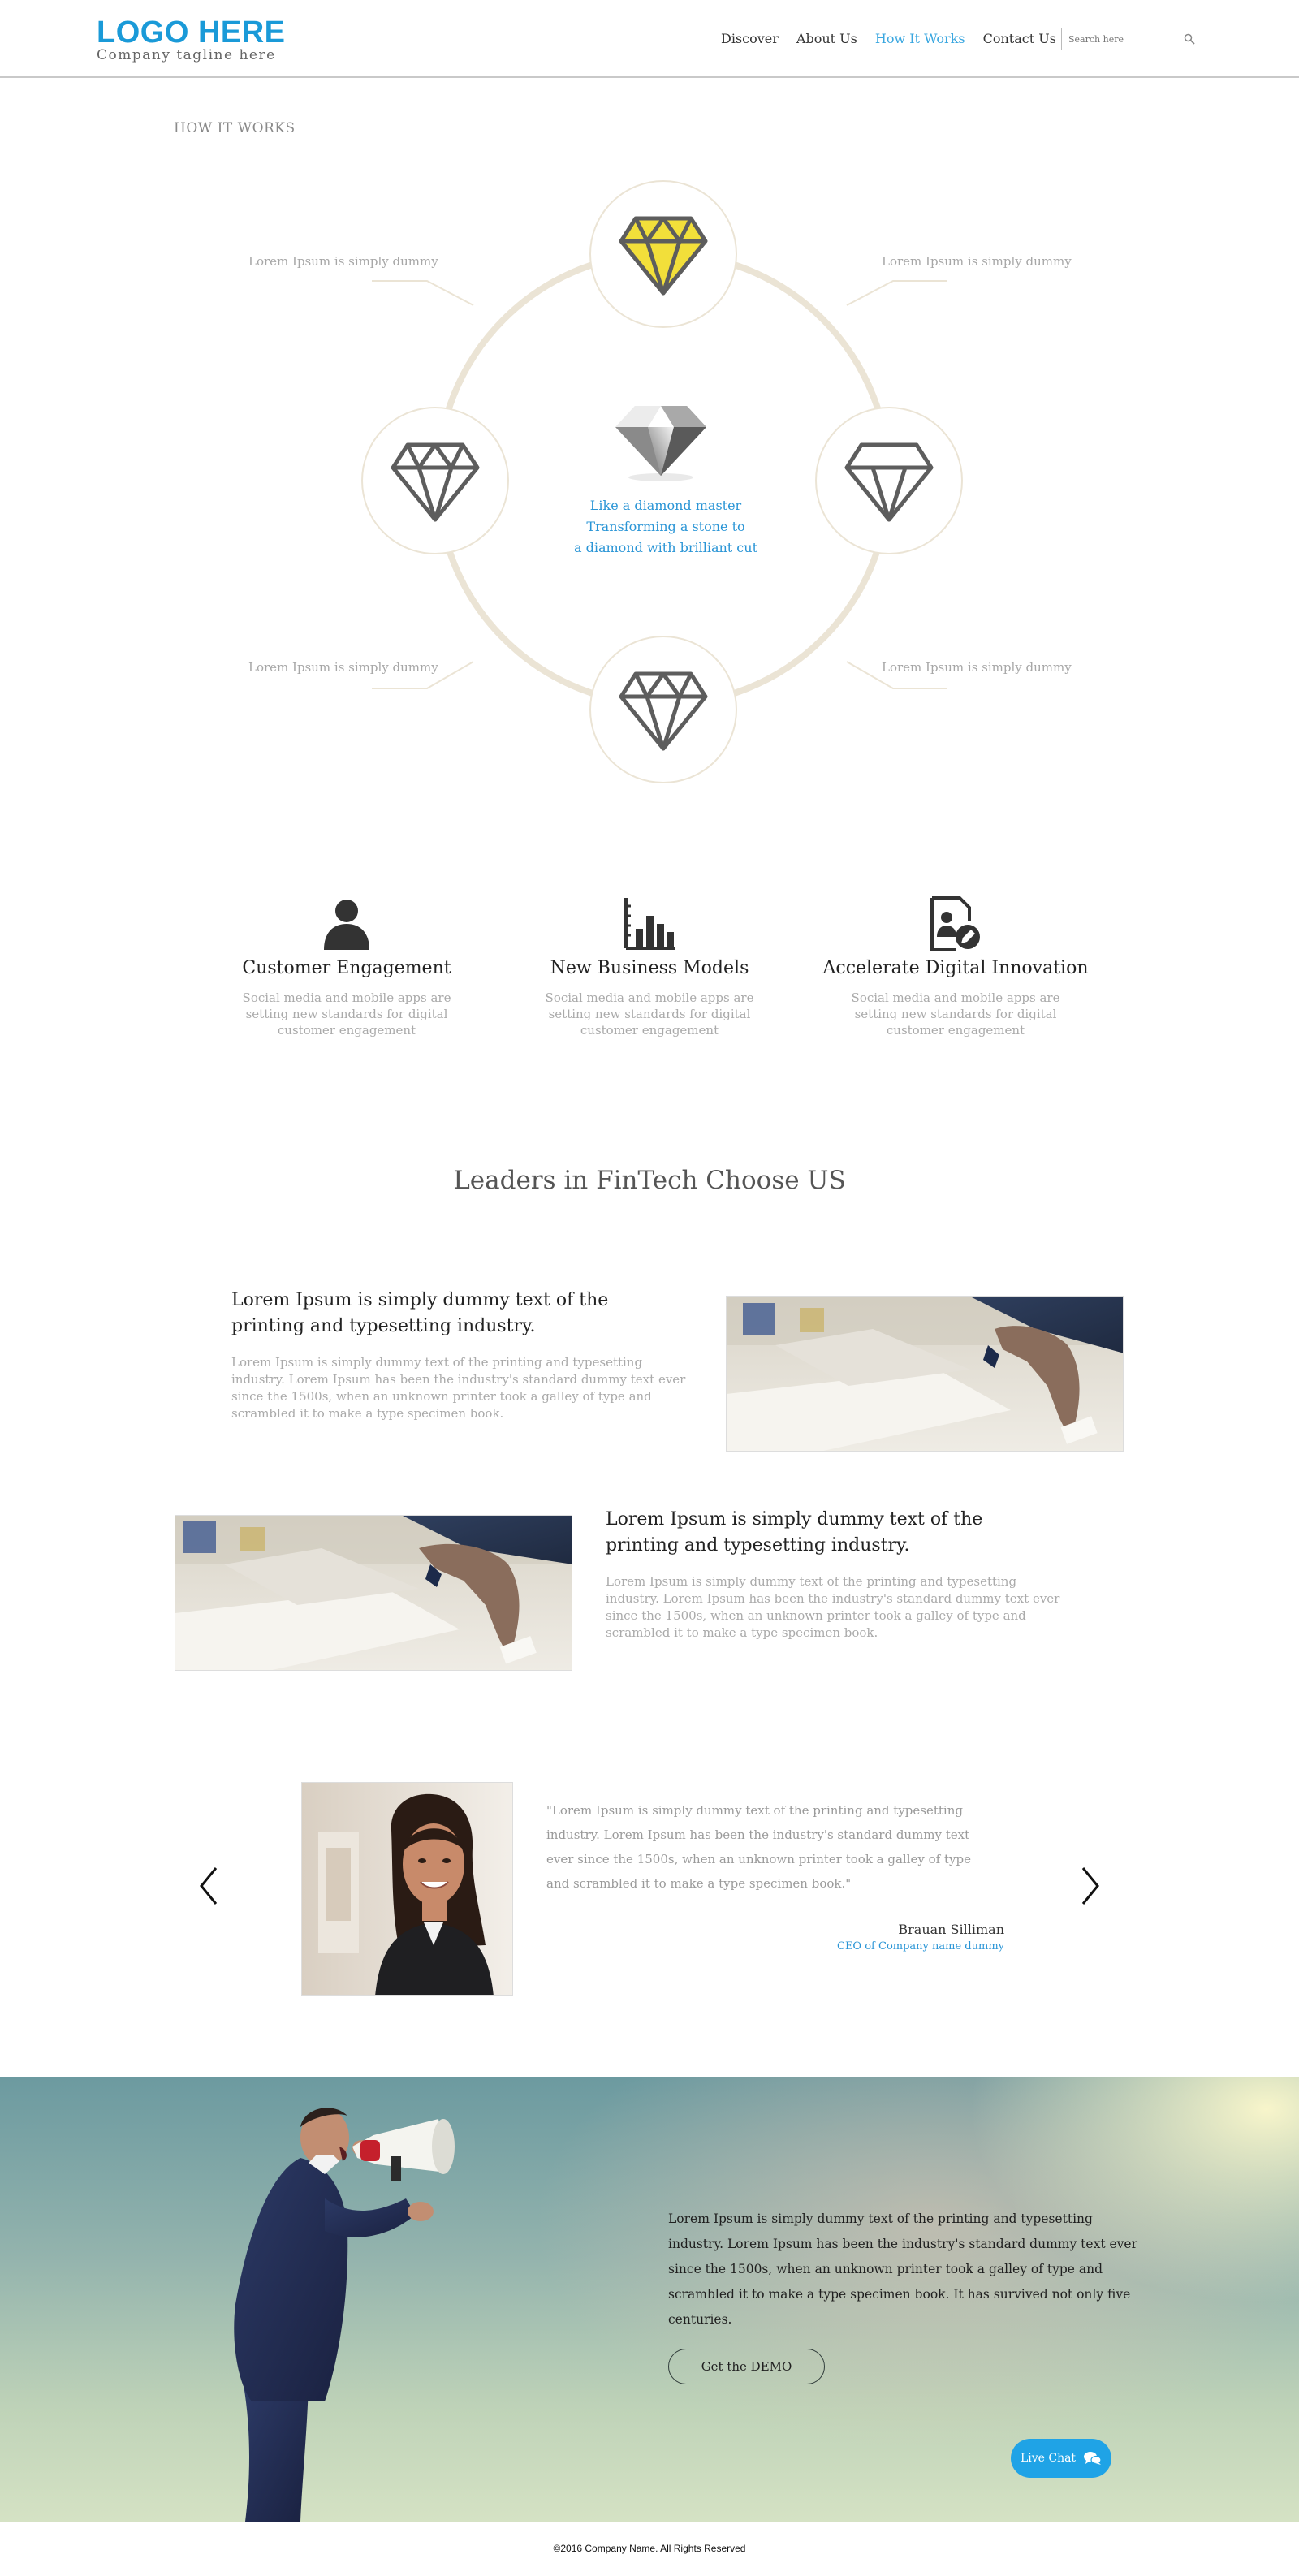  Describe the element at coordinates (1093, 2458) in the screenshot. I see `chat-bubbles-icon` at that location.